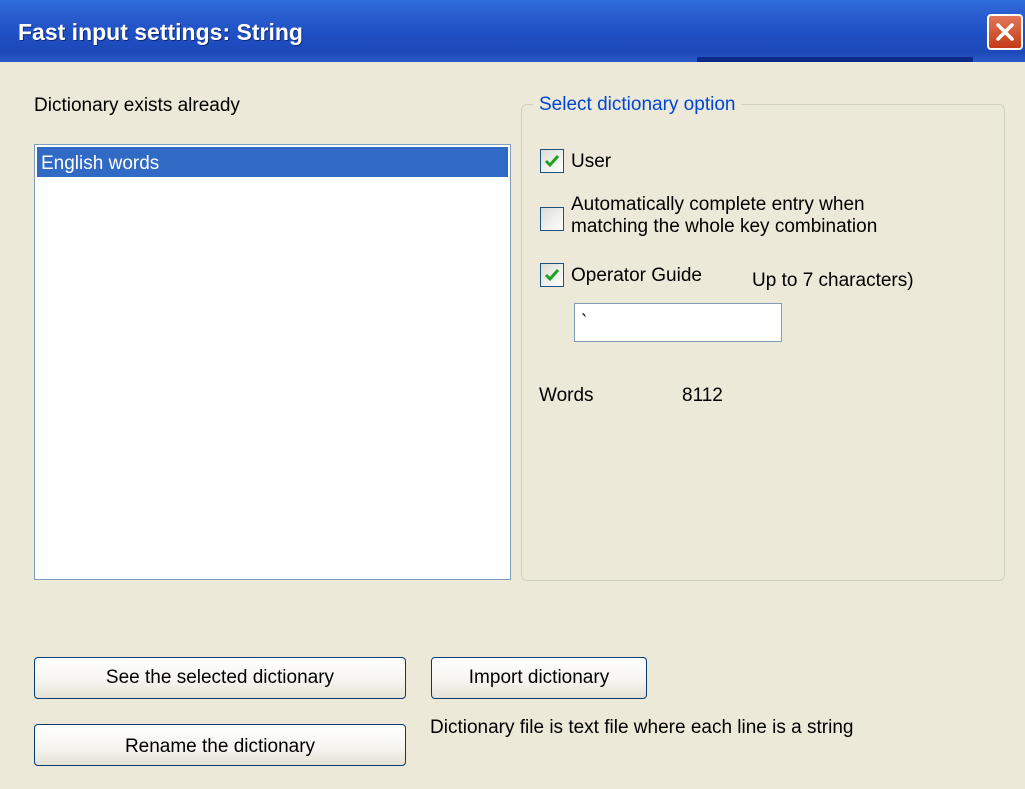 The image size is (1025, 789). I want to click on import-dictionary-button: Import dictionary, so click(539, 678).